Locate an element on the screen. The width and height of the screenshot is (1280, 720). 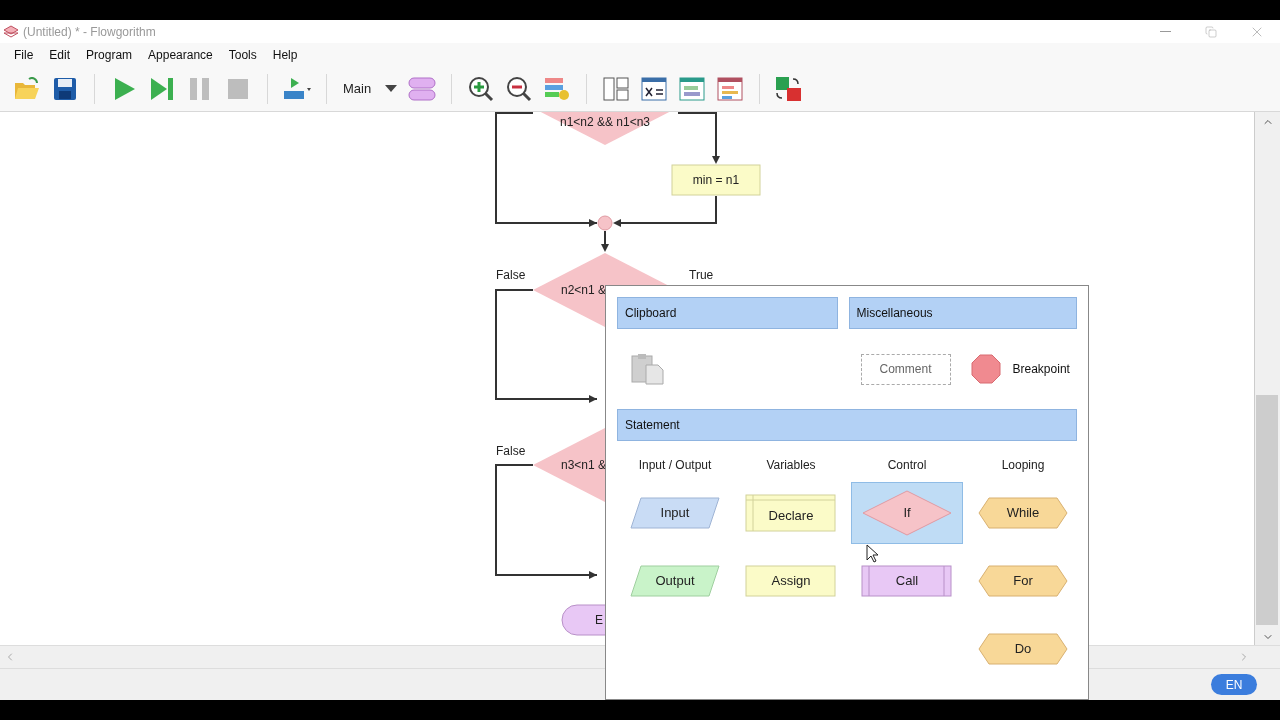
column-heading: Input / Output is located at coordinates (675, 465).